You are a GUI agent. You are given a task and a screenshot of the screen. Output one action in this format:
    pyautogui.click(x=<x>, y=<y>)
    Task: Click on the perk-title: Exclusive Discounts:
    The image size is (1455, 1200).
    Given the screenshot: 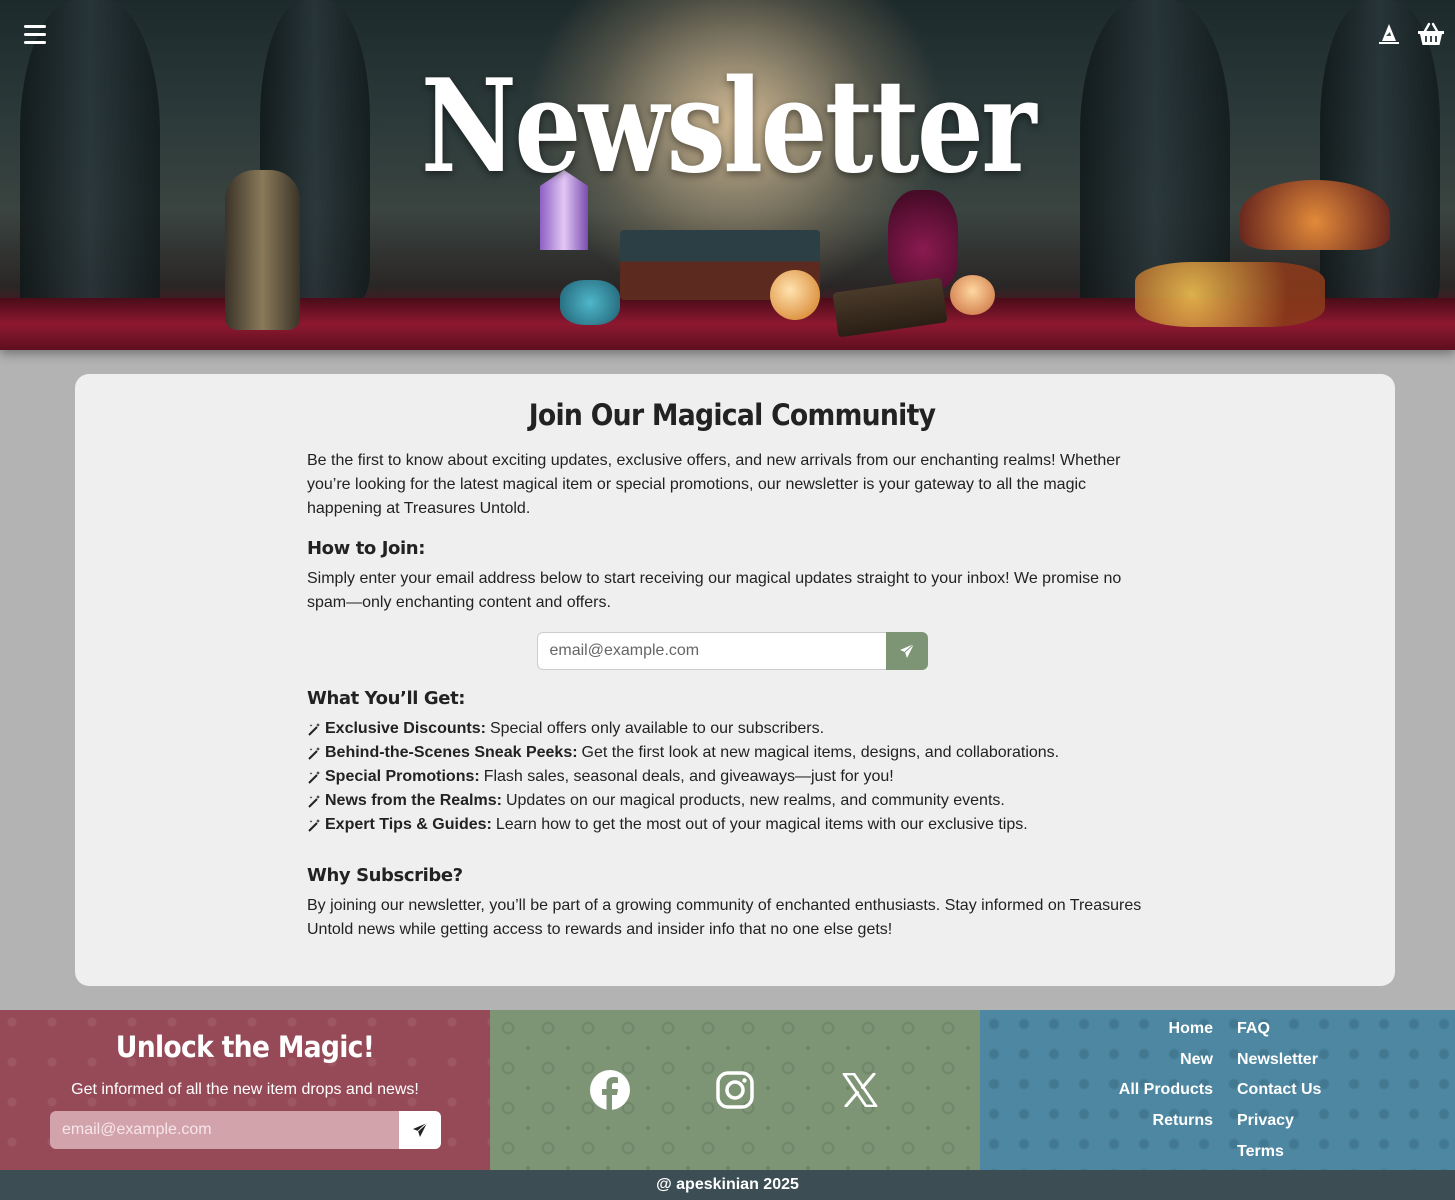 What is the action you would take?
    pyautogui.click(x=405, y=728)
    